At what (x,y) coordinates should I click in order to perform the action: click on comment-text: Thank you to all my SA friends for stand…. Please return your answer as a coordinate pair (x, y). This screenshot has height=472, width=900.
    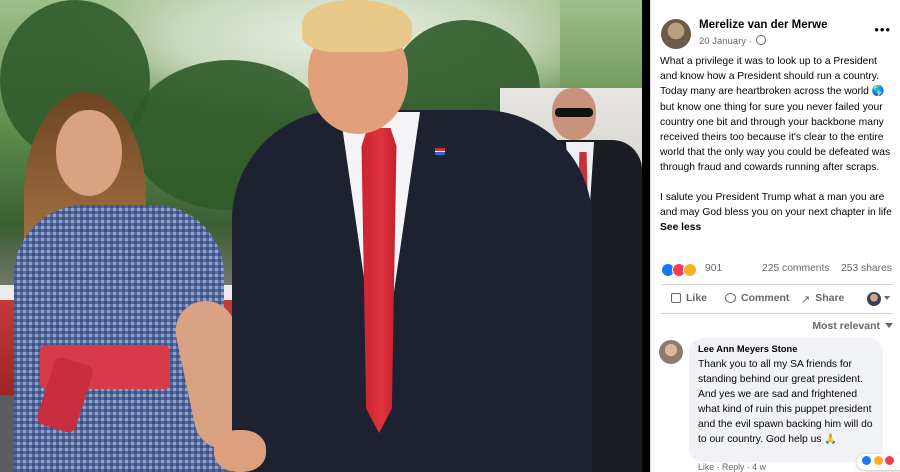
    Looking at the image, I should click on (785, 402).